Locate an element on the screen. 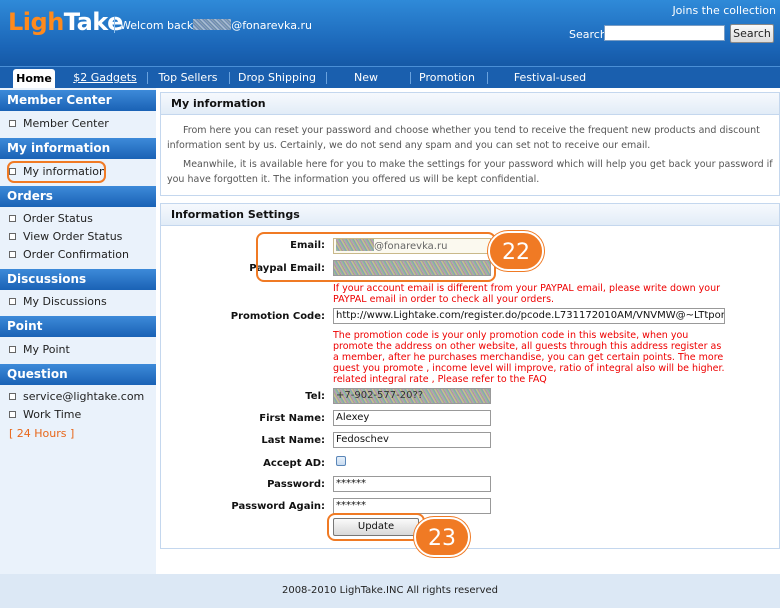  sidebar-header-point: Point is located at coordinates (78, 326).